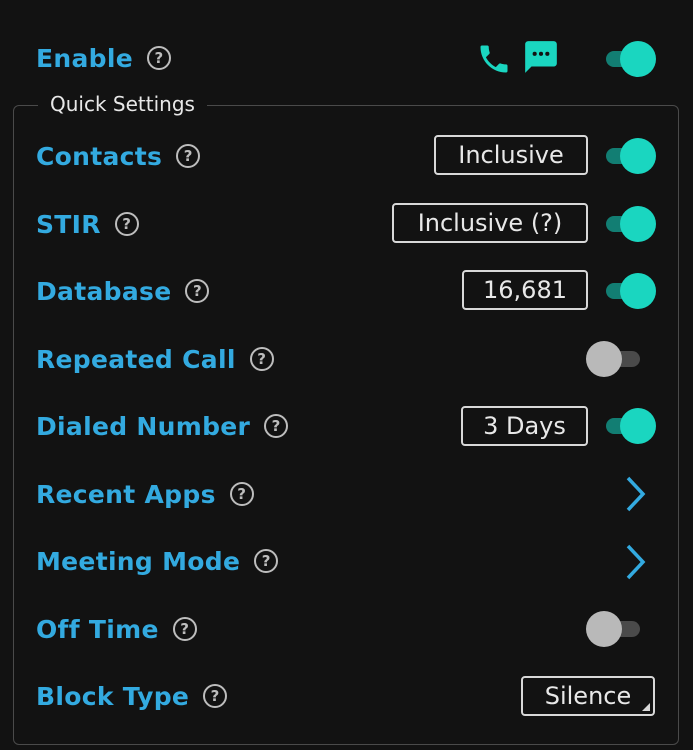 This screenshot has height=750, width=693. I want to click on contacts-value: Inclusive, so click(511, 155).